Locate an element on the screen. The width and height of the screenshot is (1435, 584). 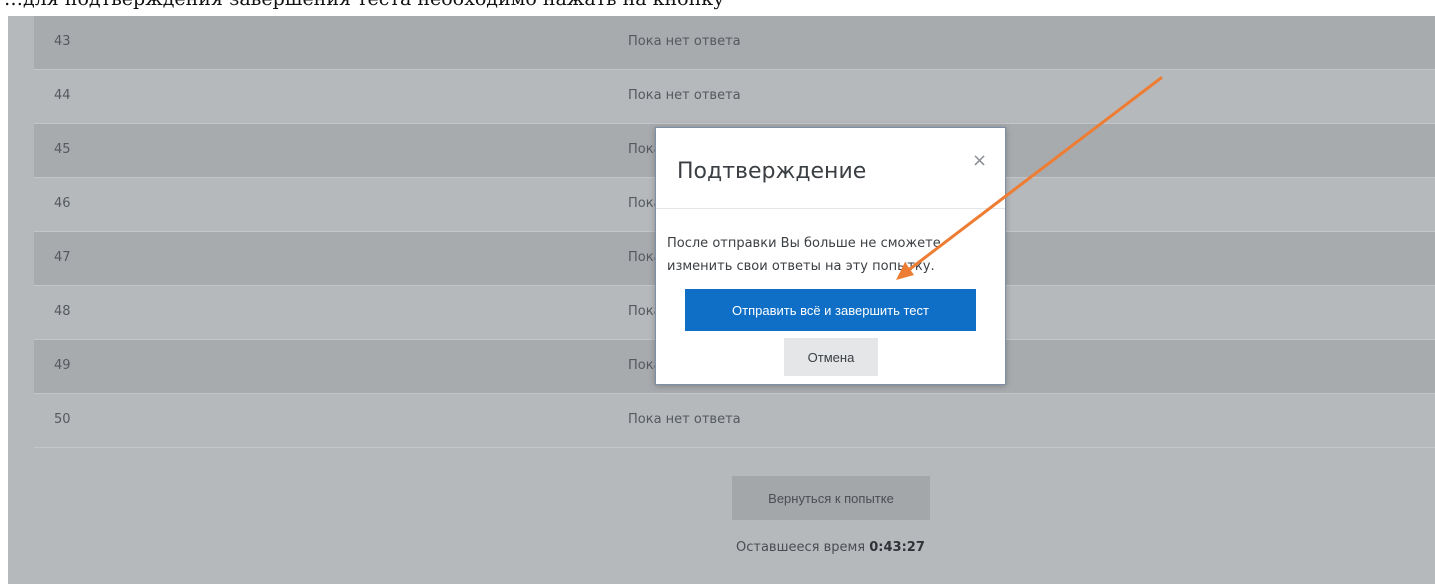
question-number: 49 is located at coordinates (62, 365).